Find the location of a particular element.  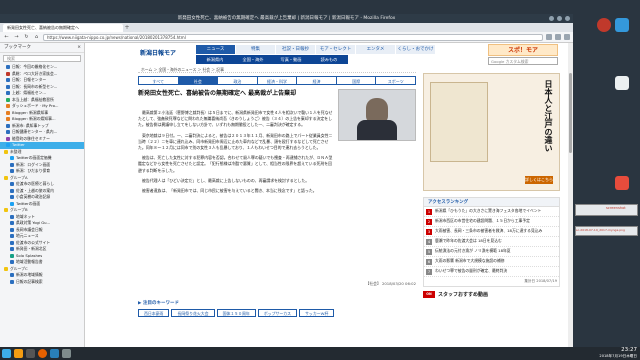

mail-icon is located at coordinates (54, 353).